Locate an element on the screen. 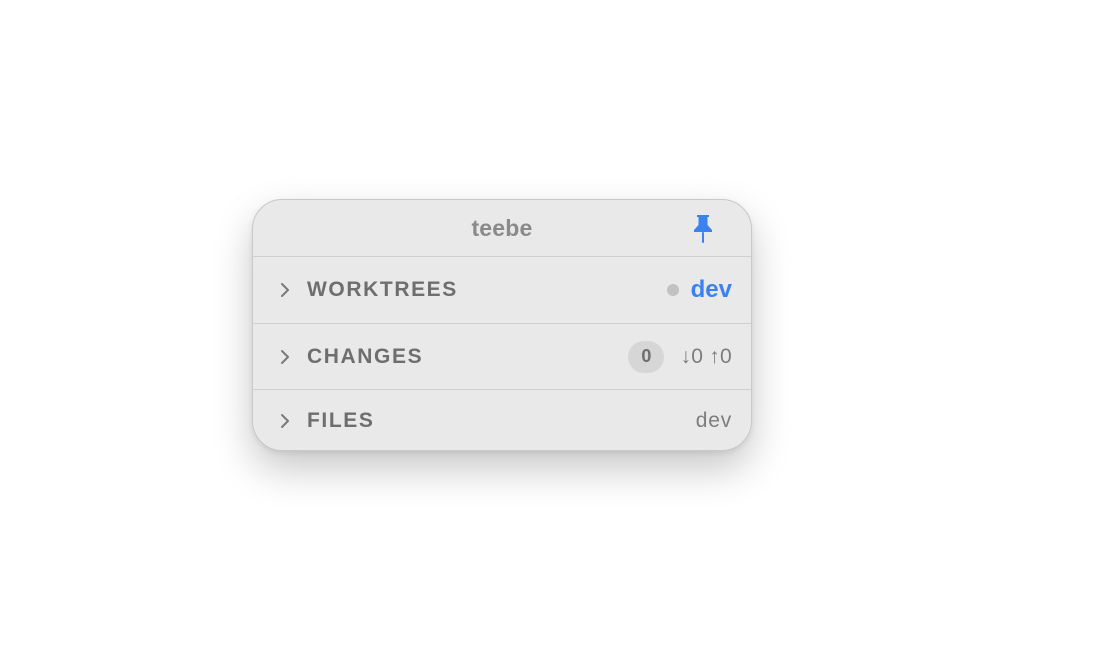 The height and width of the screenshot is (660, 1110). panel-titlebar: teebe is located at coordinates (502, 228).